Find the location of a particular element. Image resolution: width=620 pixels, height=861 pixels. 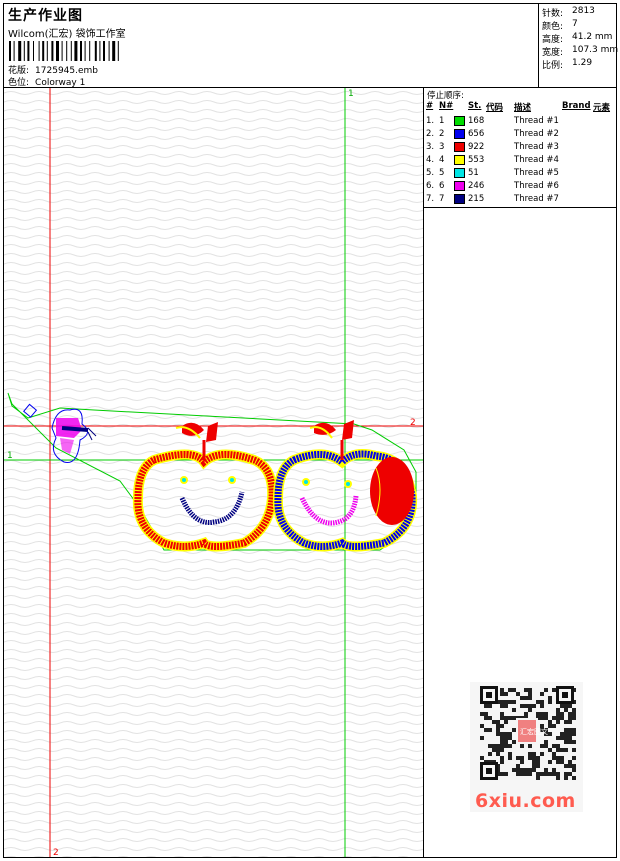

row-code: 656 is located at coordinates (476, 134).